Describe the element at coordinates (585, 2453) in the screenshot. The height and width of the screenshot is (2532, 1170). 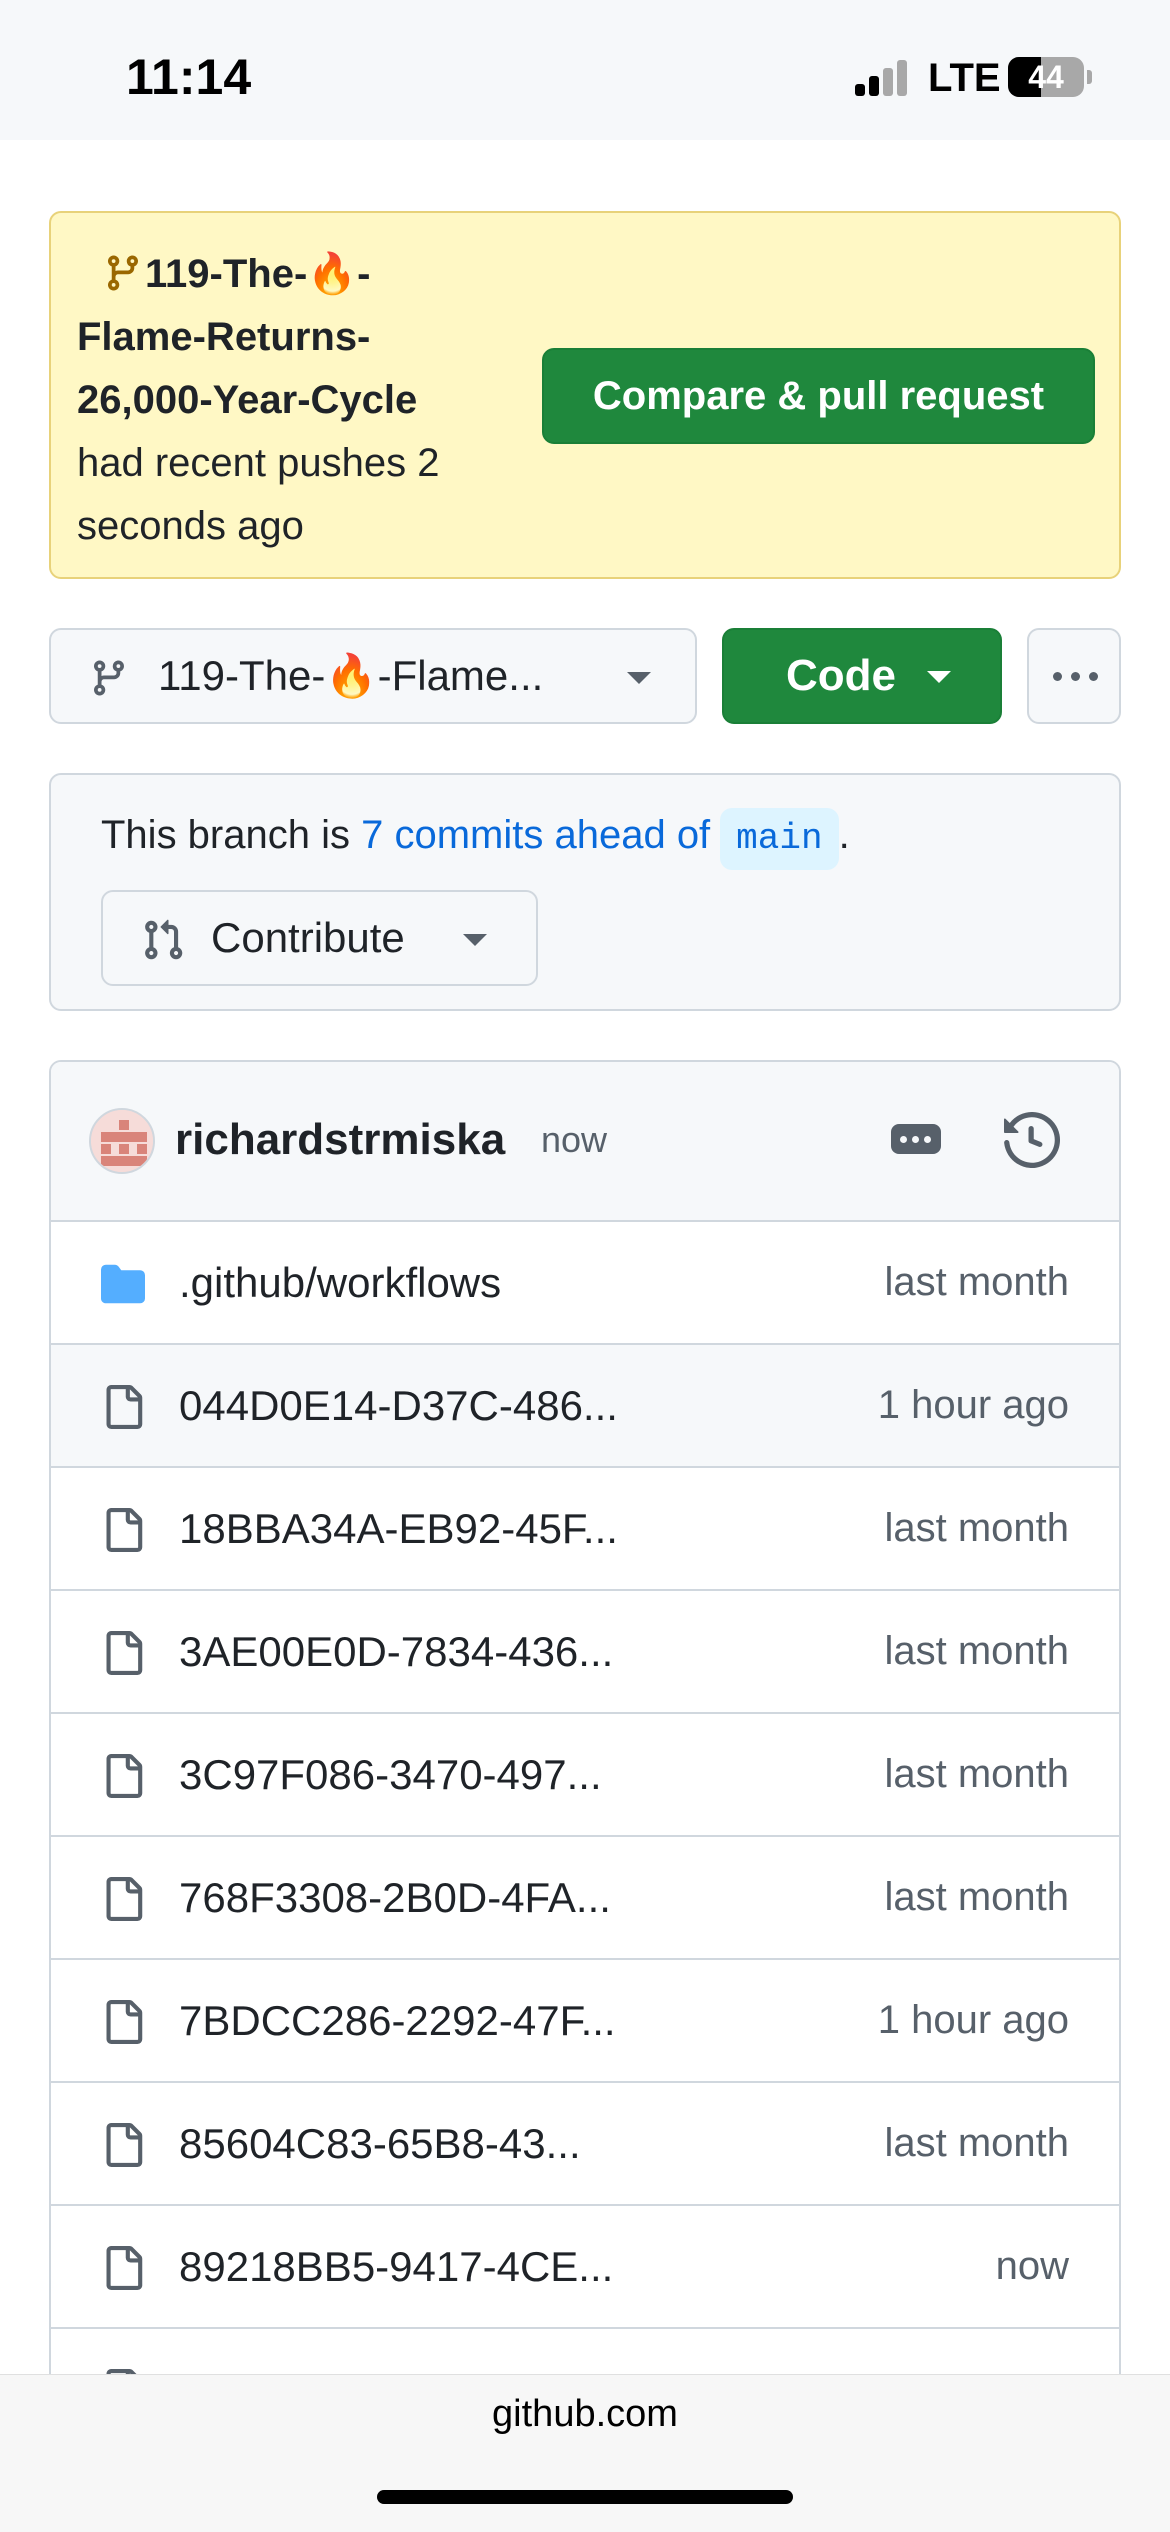
I see `browser-url-bar: github.com` at that location.